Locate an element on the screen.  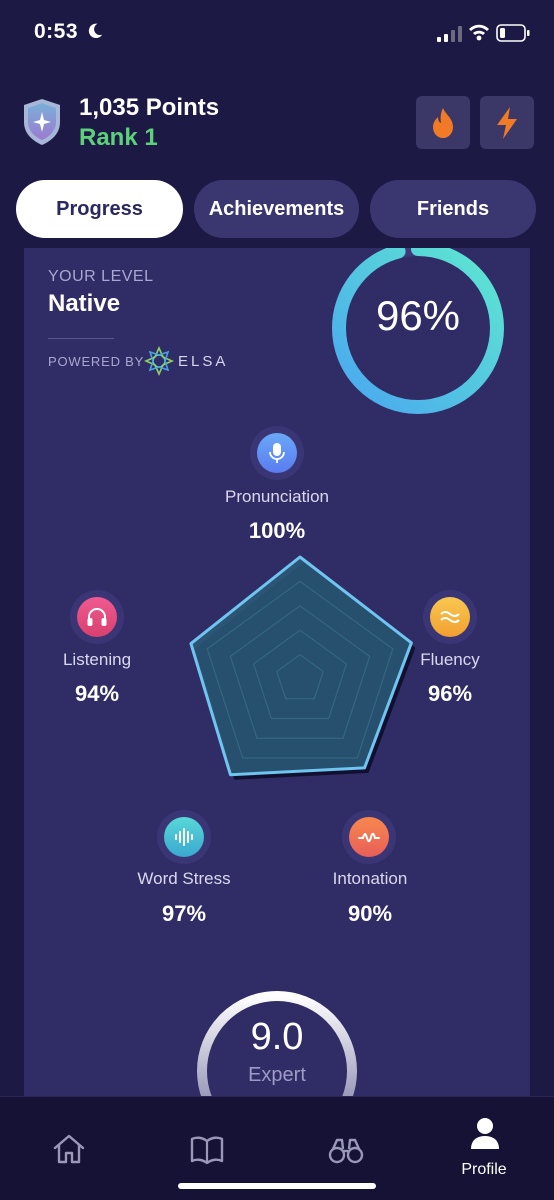
intonation-wave-icon is located at coordinates (369, 837).